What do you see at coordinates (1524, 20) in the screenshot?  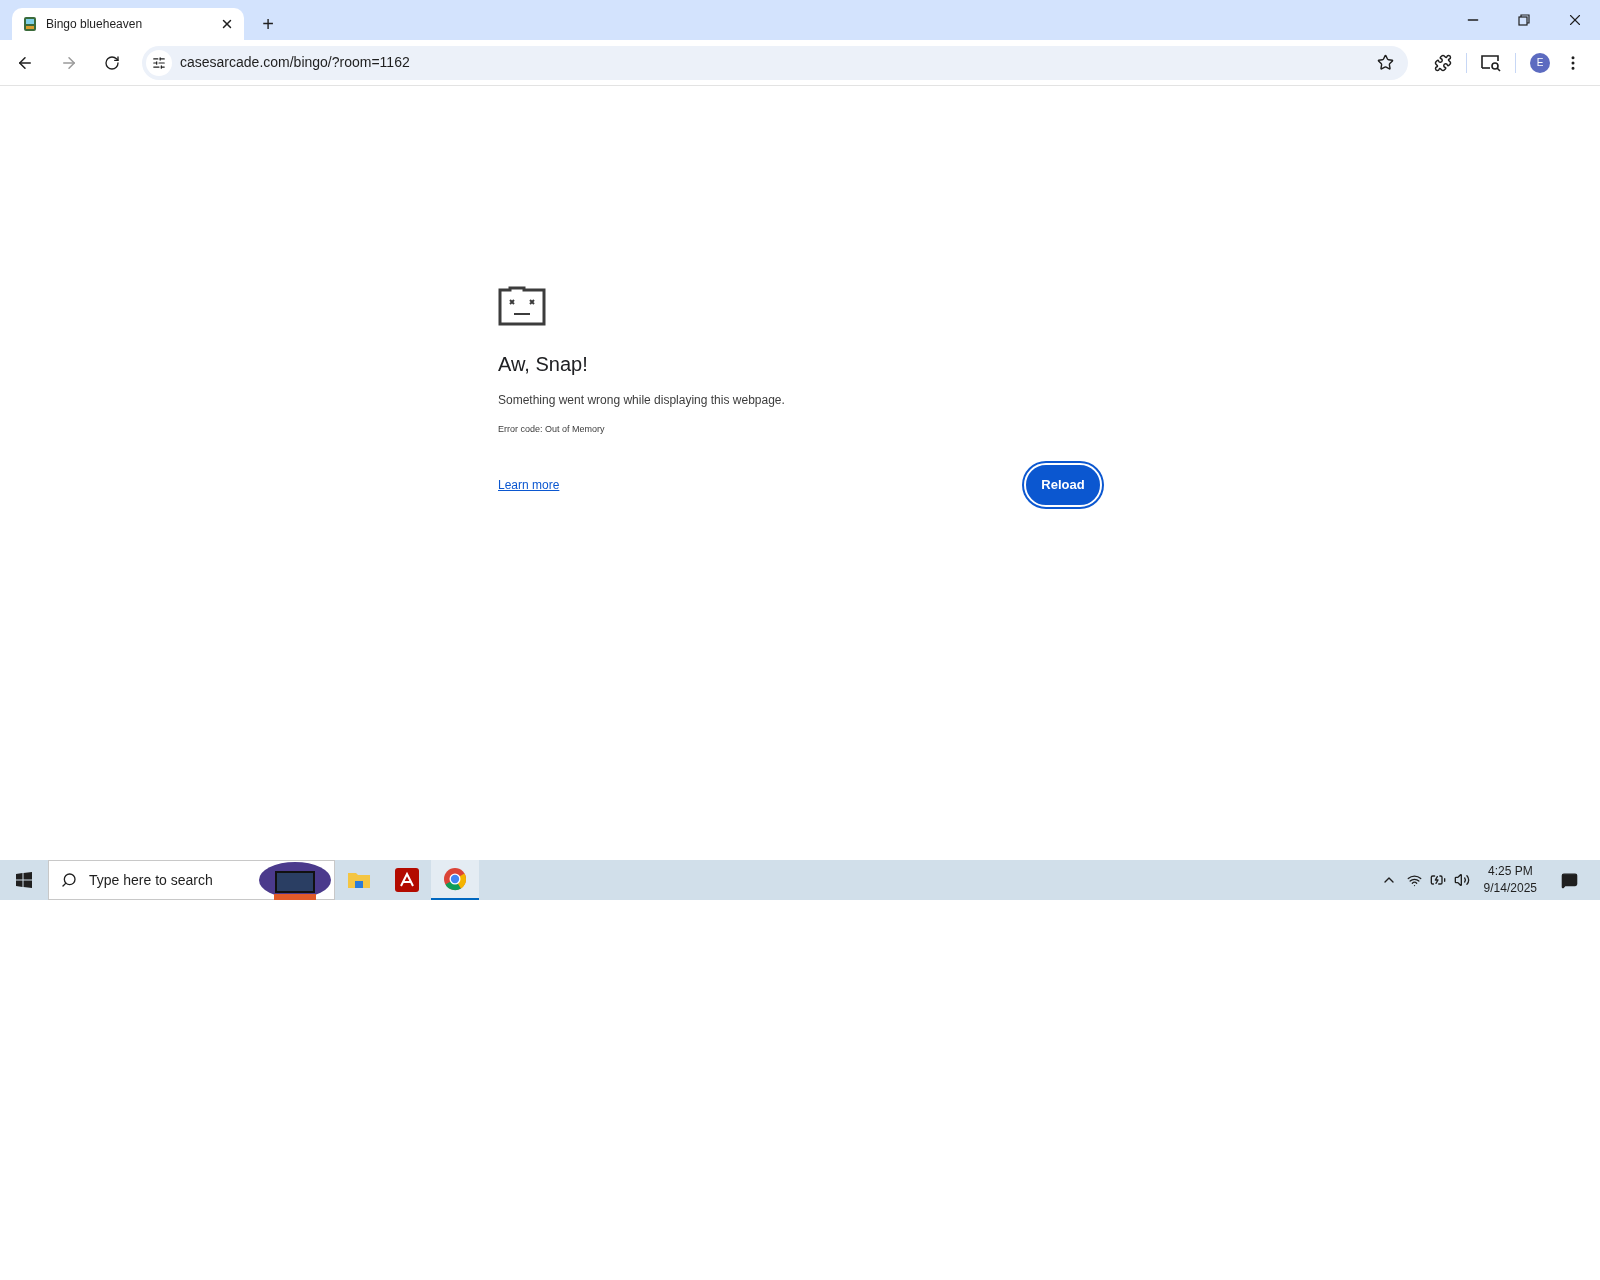 I see `restore-icon` at bounding box center [1524, 20].